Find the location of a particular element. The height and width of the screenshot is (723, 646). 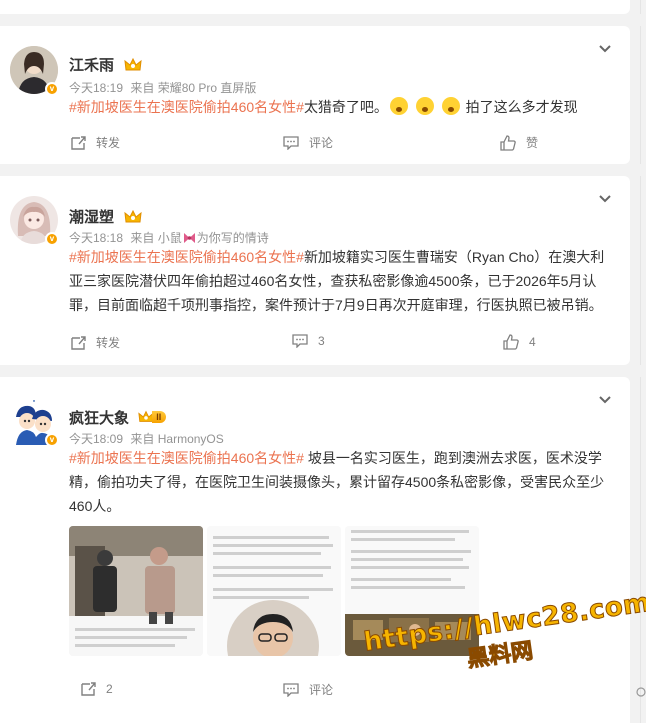

bow-icon is located at coordinates (189, 238).